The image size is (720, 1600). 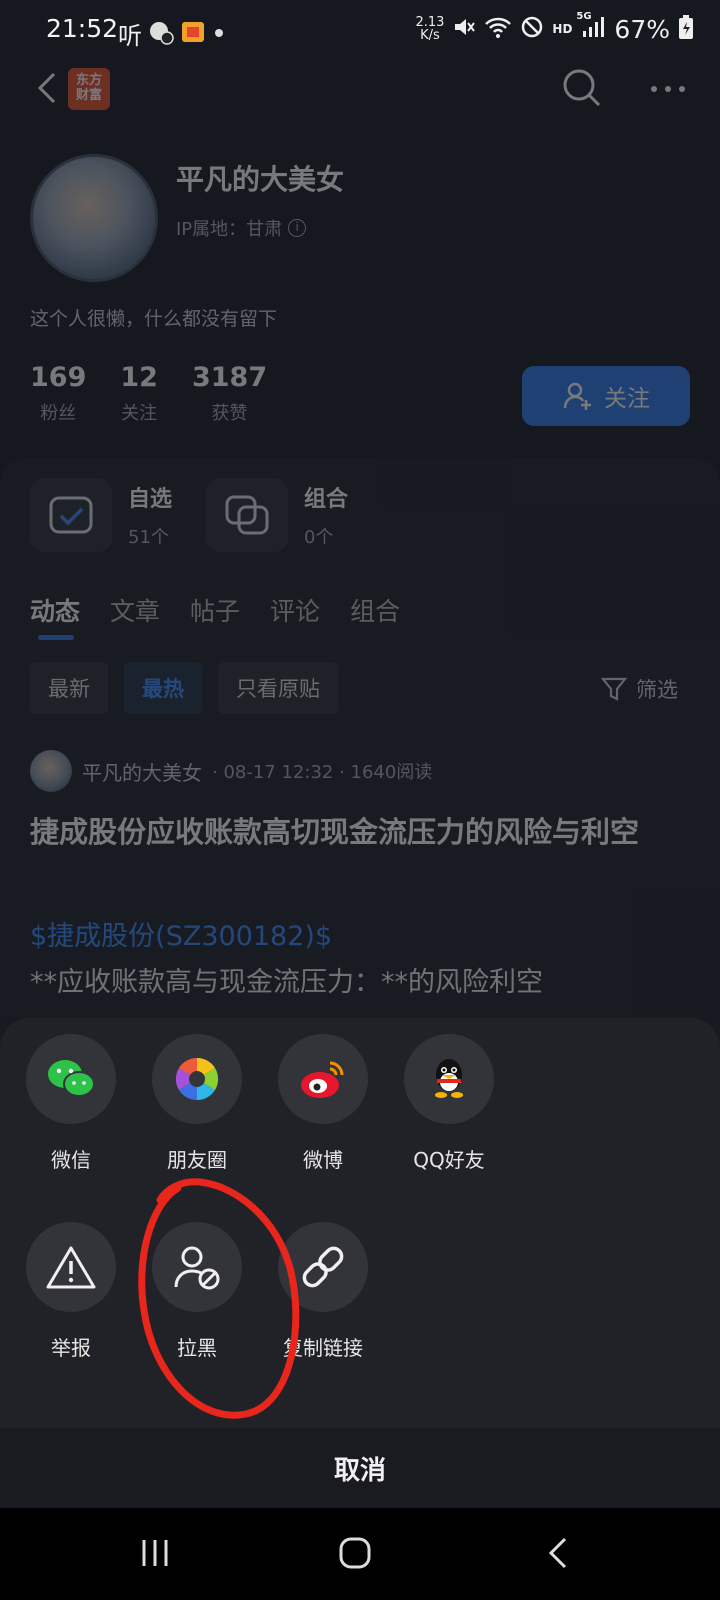 I want to click on net-speed: 2.13 K/s, so click(x=429, y=29).